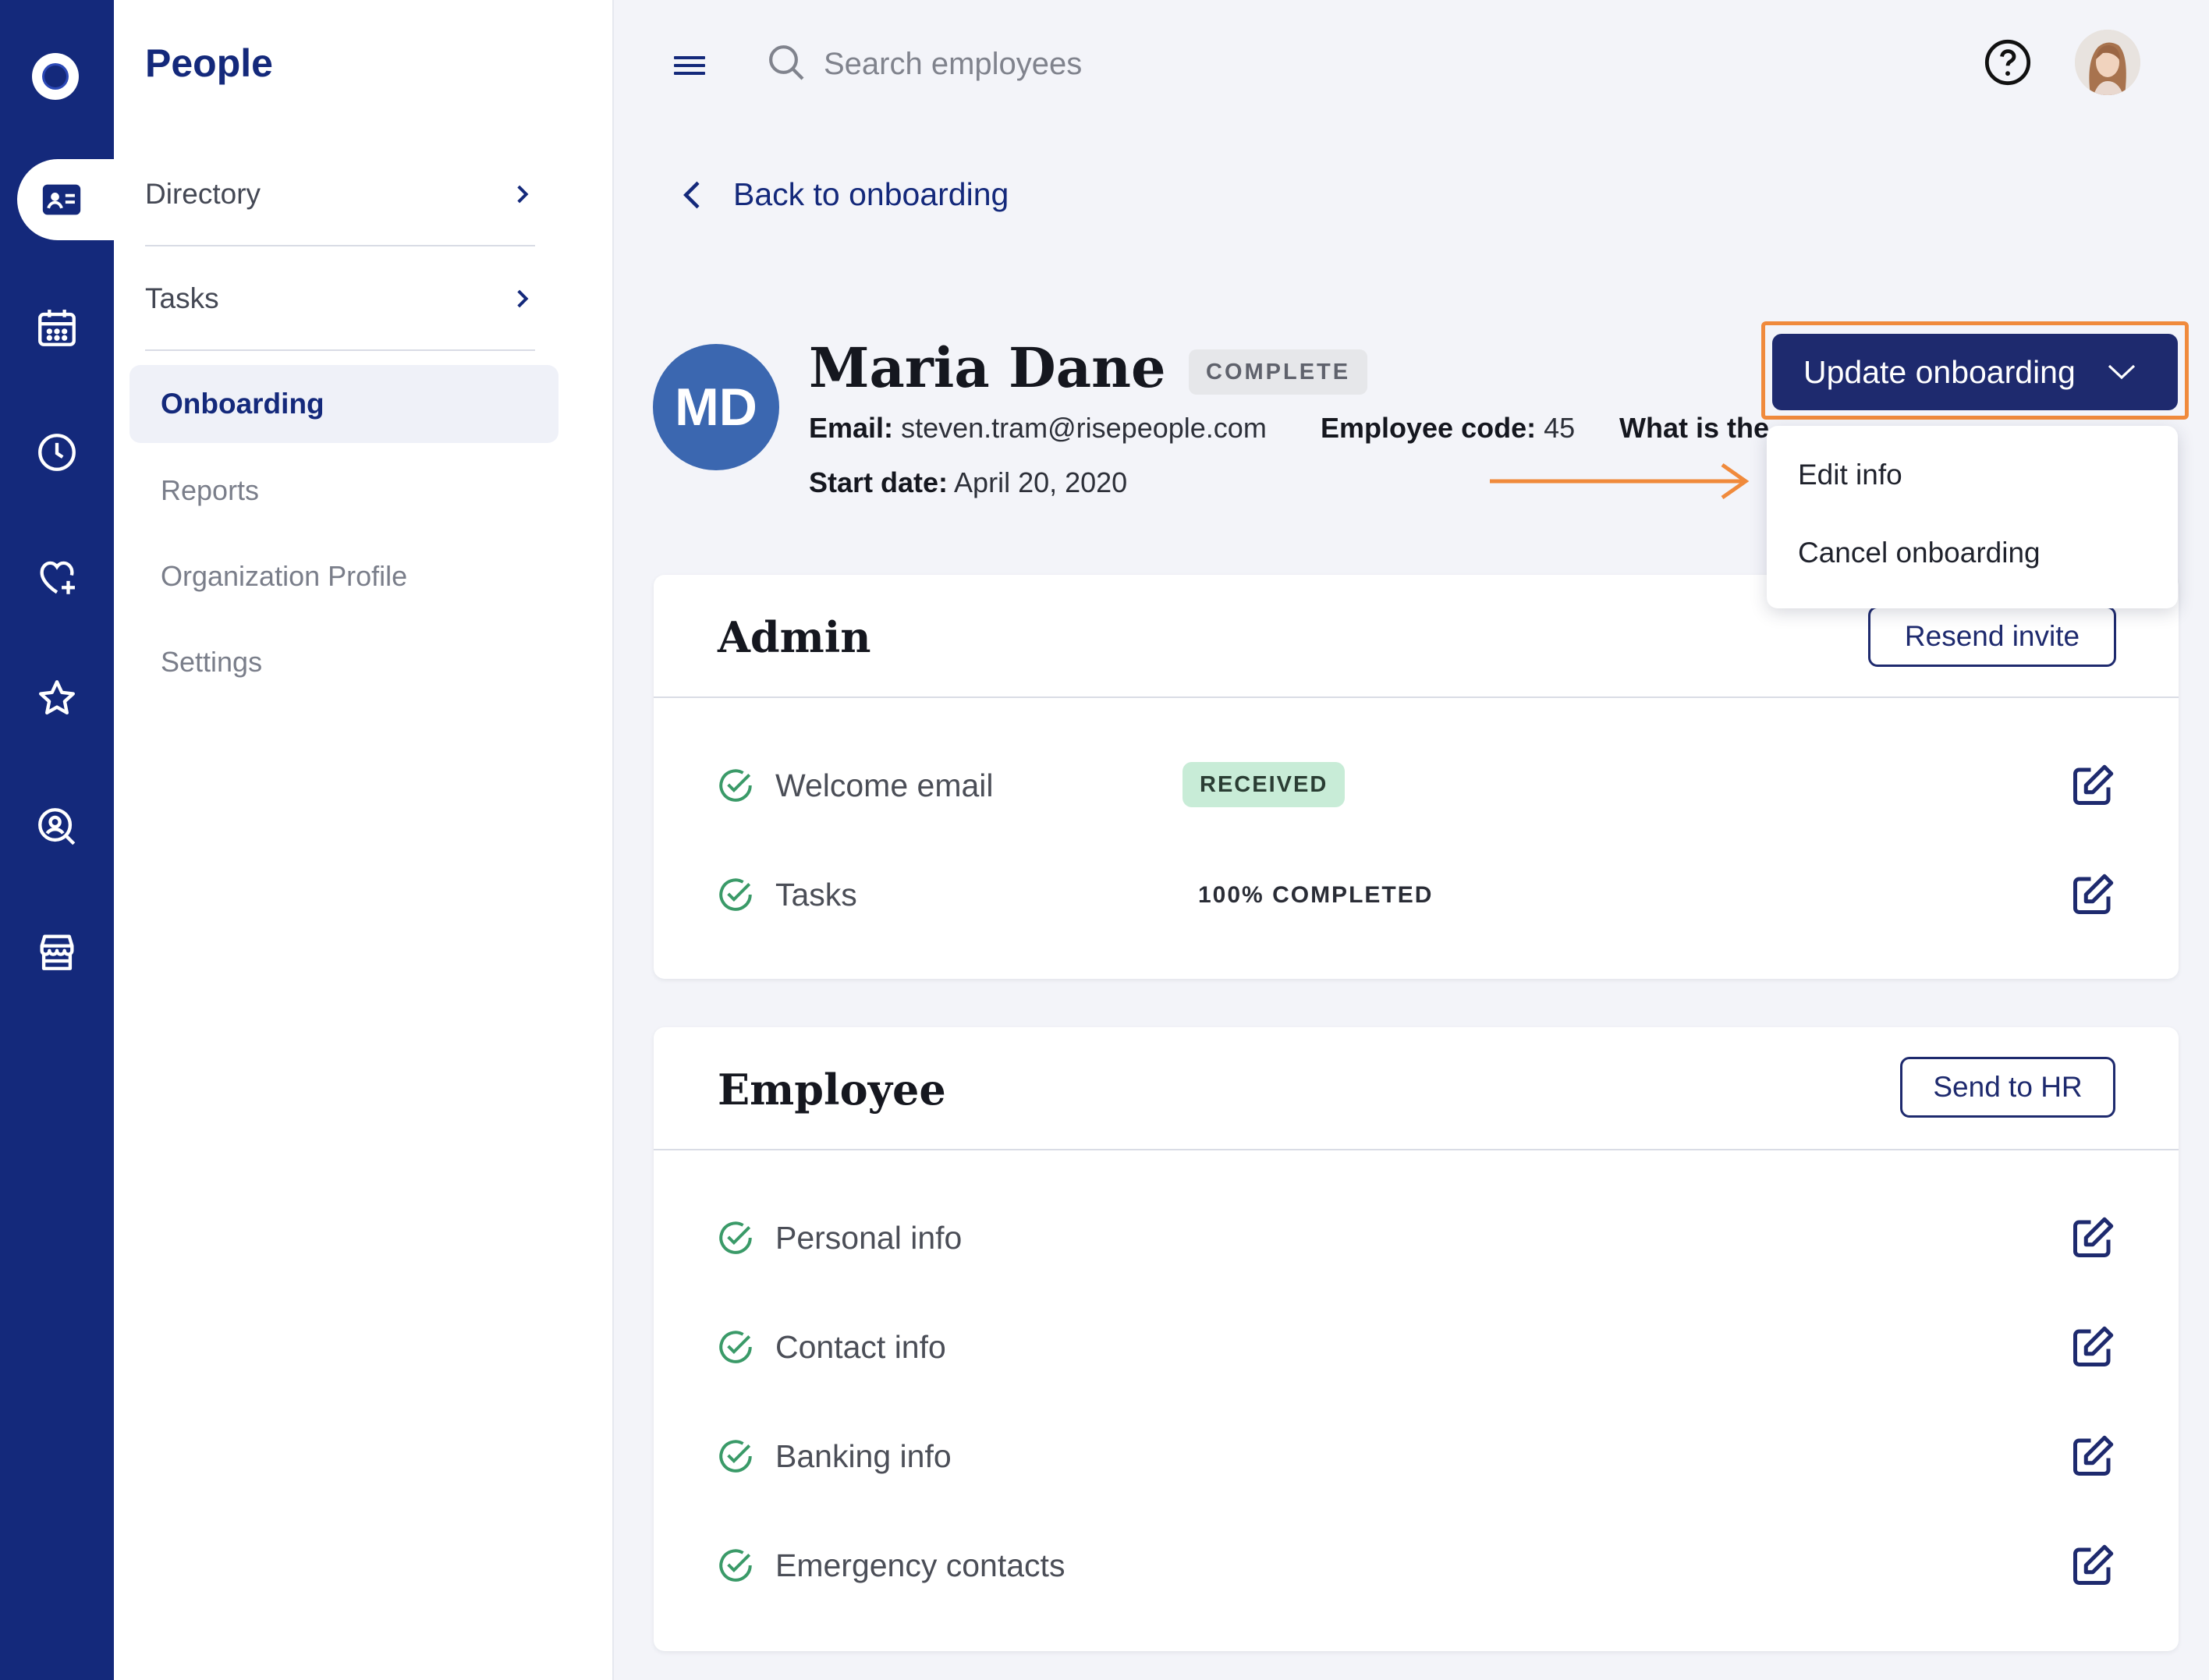 The image size is (2209, 1680). Describe the element at coordinates (816, 895) in the screenshot. I see `row-label: Tasks` at that location.